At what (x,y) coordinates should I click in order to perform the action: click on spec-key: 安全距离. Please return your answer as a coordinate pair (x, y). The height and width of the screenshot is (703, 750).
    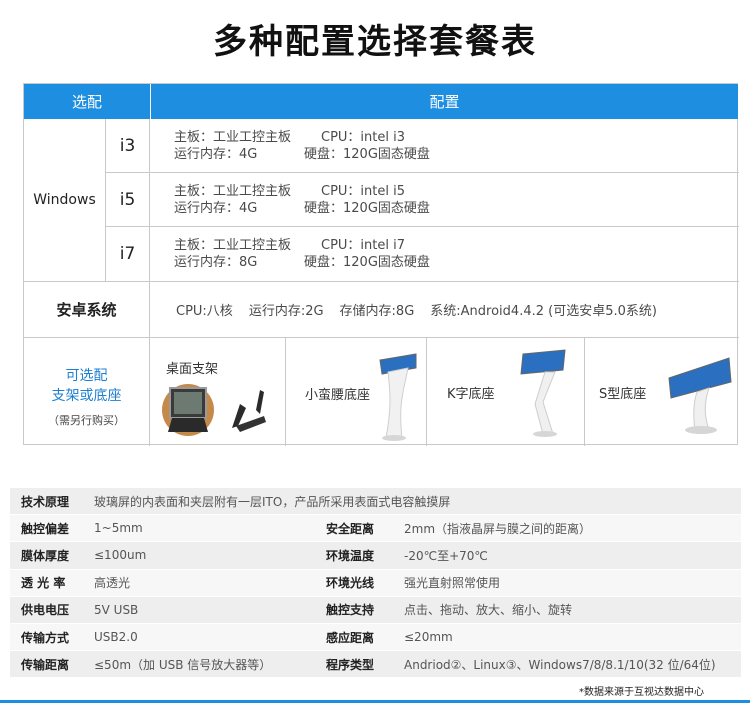
    Looking at the image, I should click on (350, 528).